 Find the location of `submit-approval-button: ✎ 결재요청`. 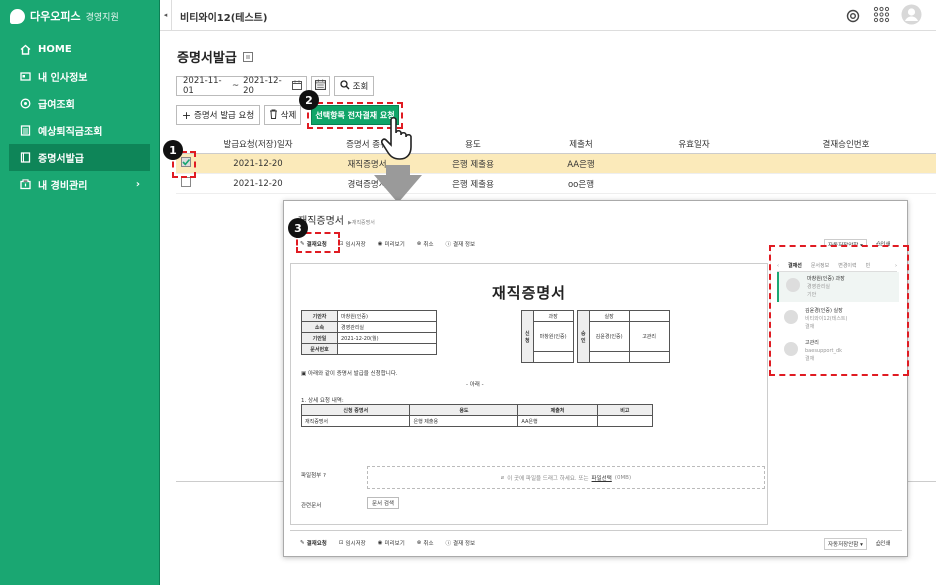

submit-approval-button: ✎ 결재요청 is located at coordinates (313, 543).